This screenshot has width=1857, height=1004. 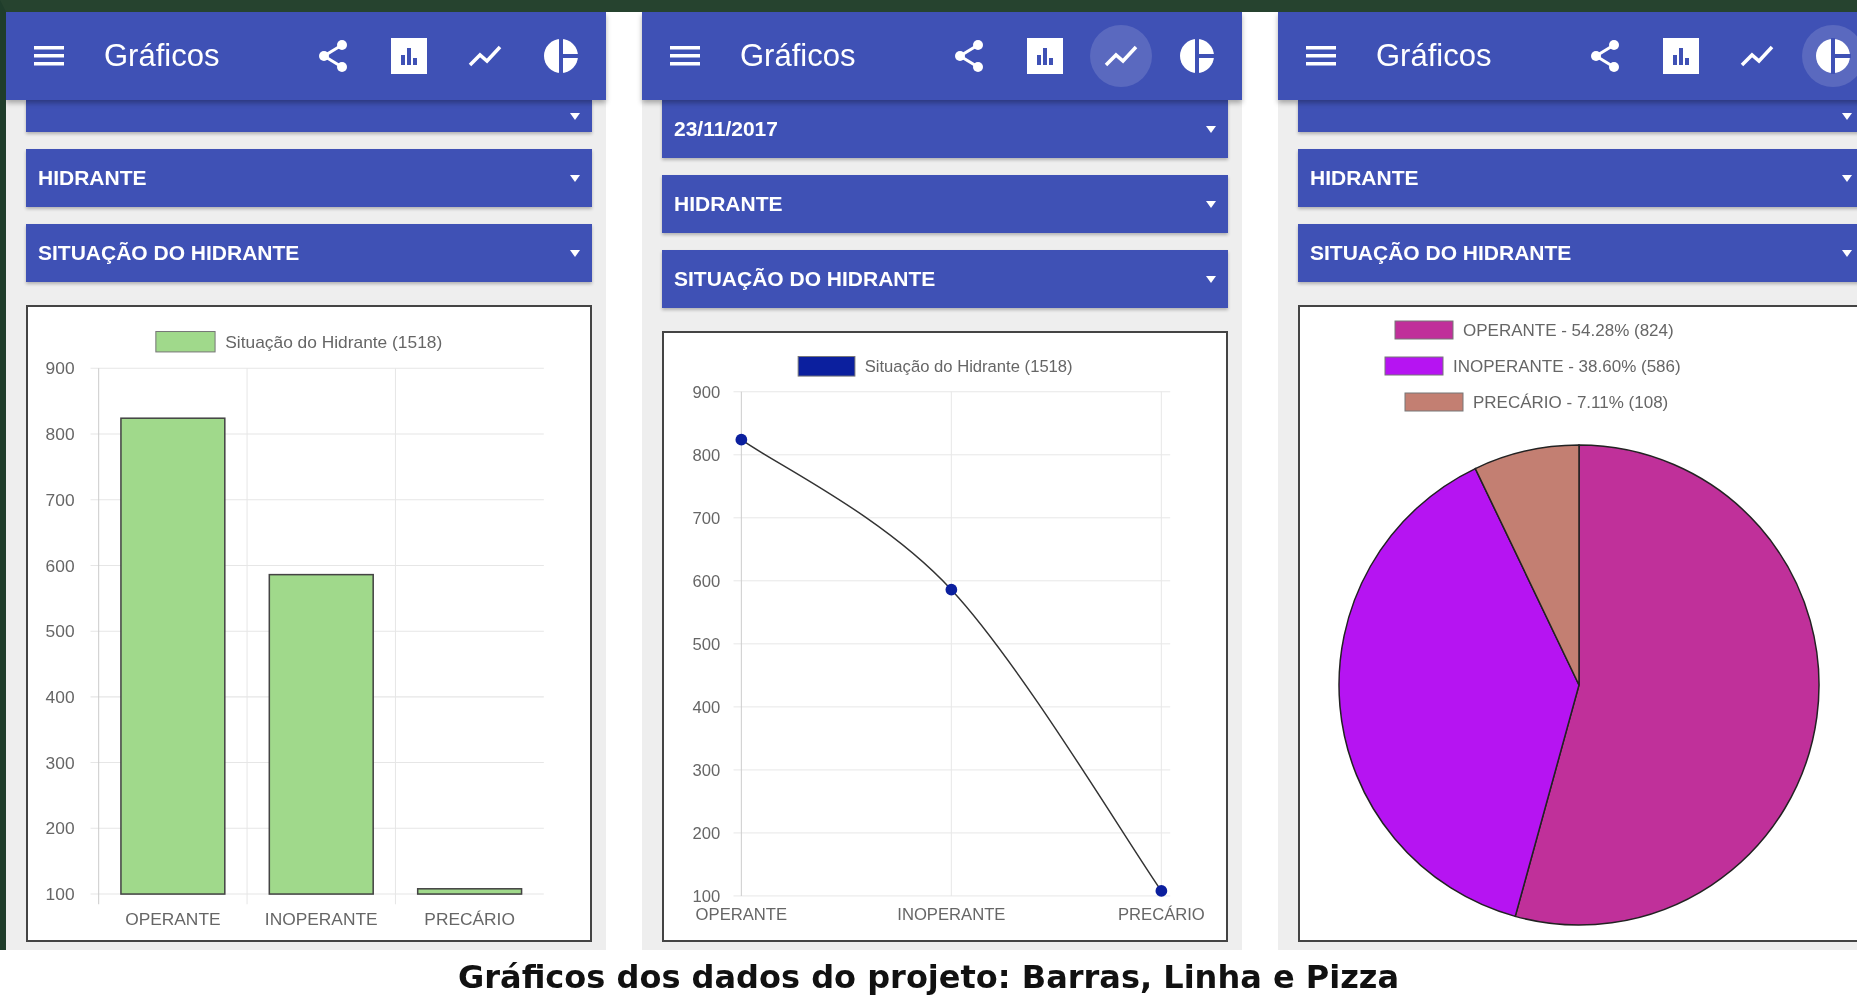 I want to click on pie-chart-button, so click(x=1829, y=56).